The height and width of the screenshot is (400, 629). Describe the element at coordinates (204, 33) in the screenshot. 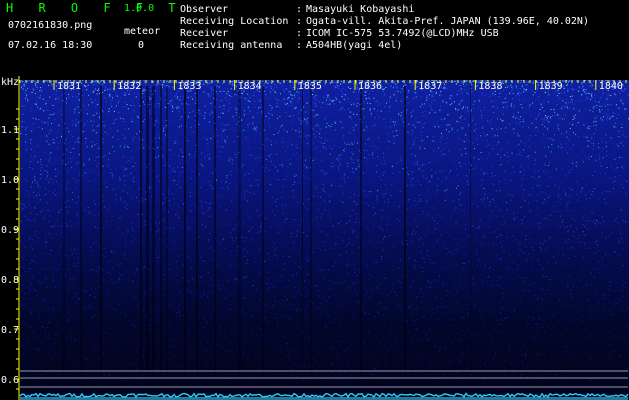

I see `receiver-label: Receiver` at that location.